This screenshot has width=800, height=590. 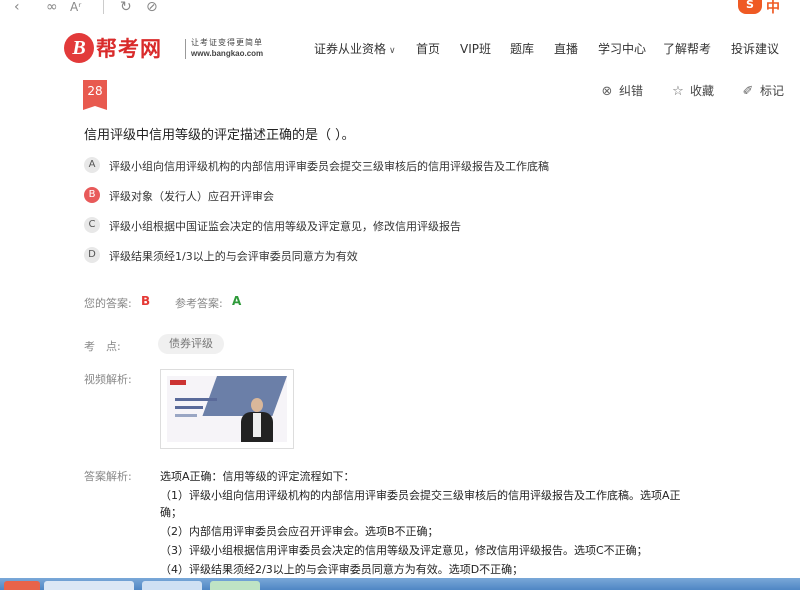 What do you see at coordinates (342, 569) in the screenshot?
I see `explanation-line: （4）评级结果须经2/3以上的与会评审委员同意方为有效。选项D不正确；` at bounding box center [342, 569].